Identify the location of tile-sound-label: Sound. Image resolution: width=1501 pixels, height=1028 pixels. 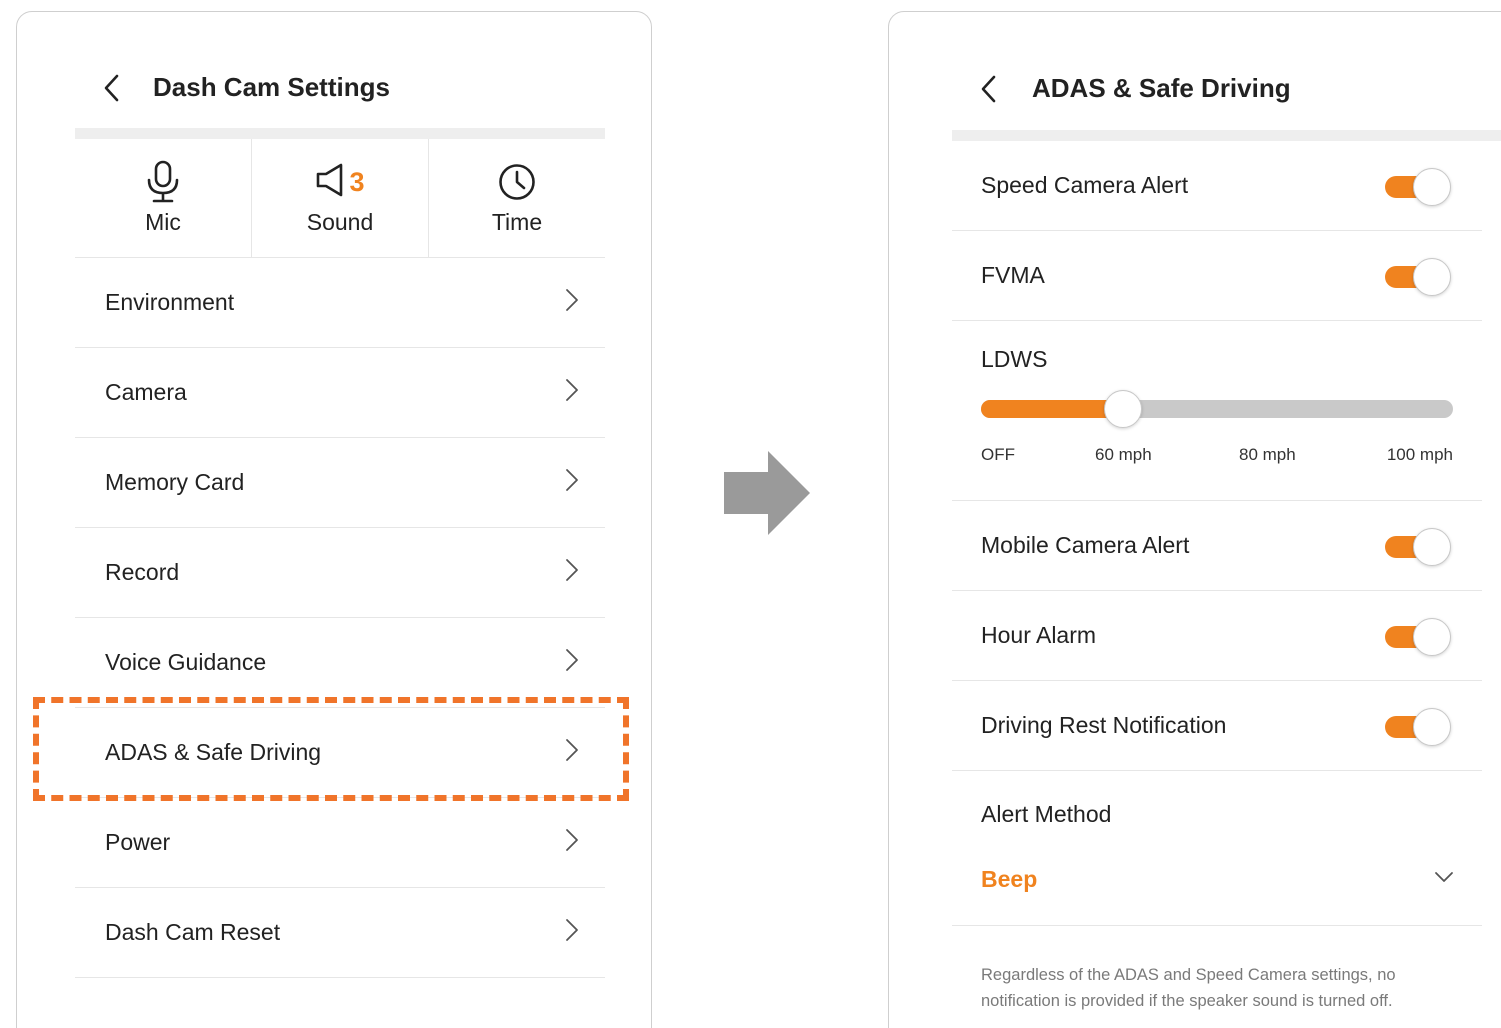
(340, 222).